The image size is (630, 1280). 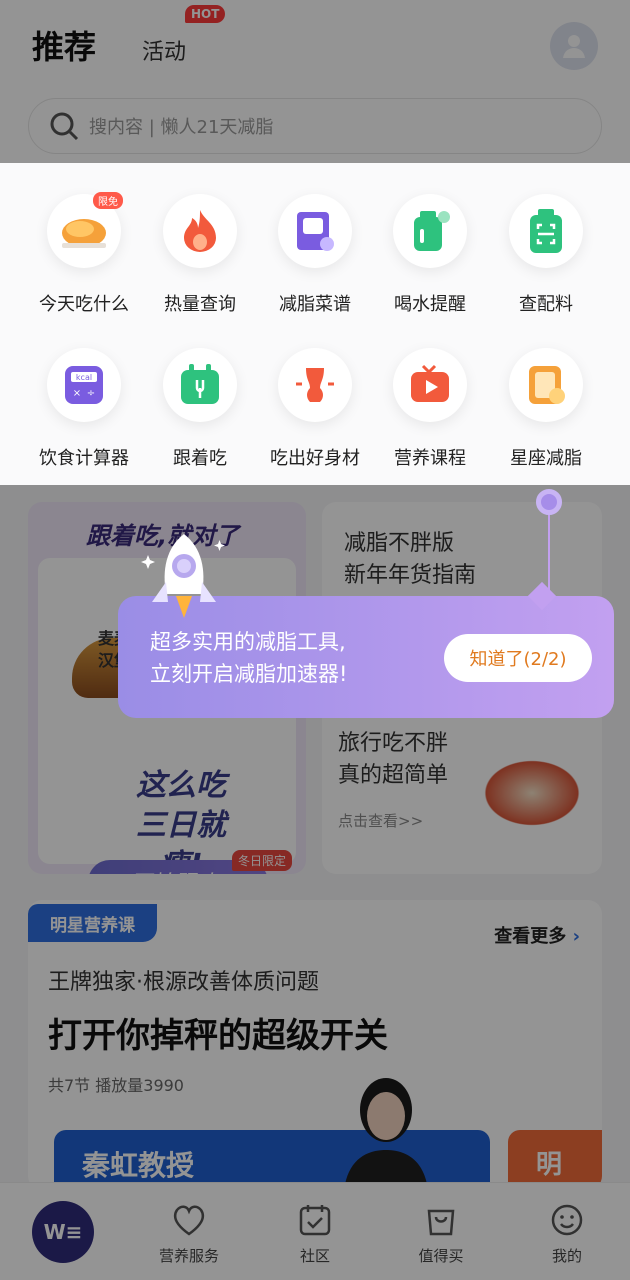 What do you see at coordinates (546, 231) in the screenshot?
I see `ingredient-scan-icon` at bounding box center [546, 231].